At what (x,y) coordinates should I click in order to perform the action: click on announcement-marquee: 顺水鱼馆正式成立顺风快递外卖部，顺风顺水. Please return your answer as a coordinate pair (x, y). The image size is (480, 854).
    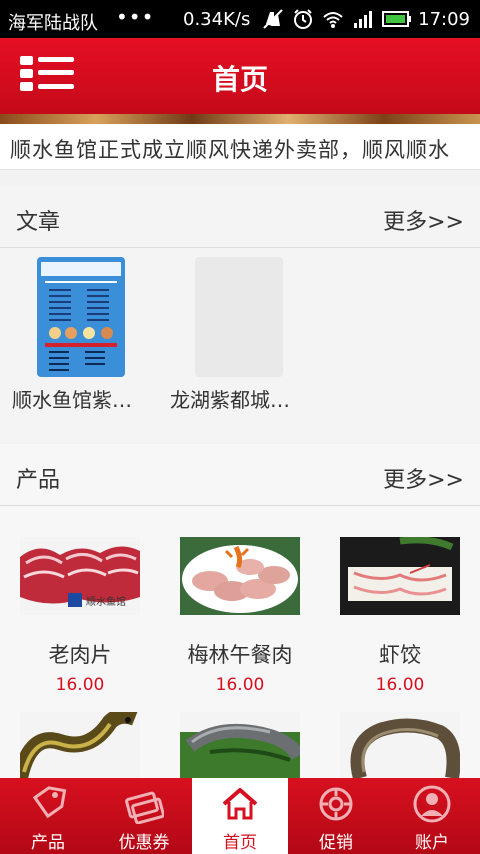
    Looking at the image, I should click on (240, 147).